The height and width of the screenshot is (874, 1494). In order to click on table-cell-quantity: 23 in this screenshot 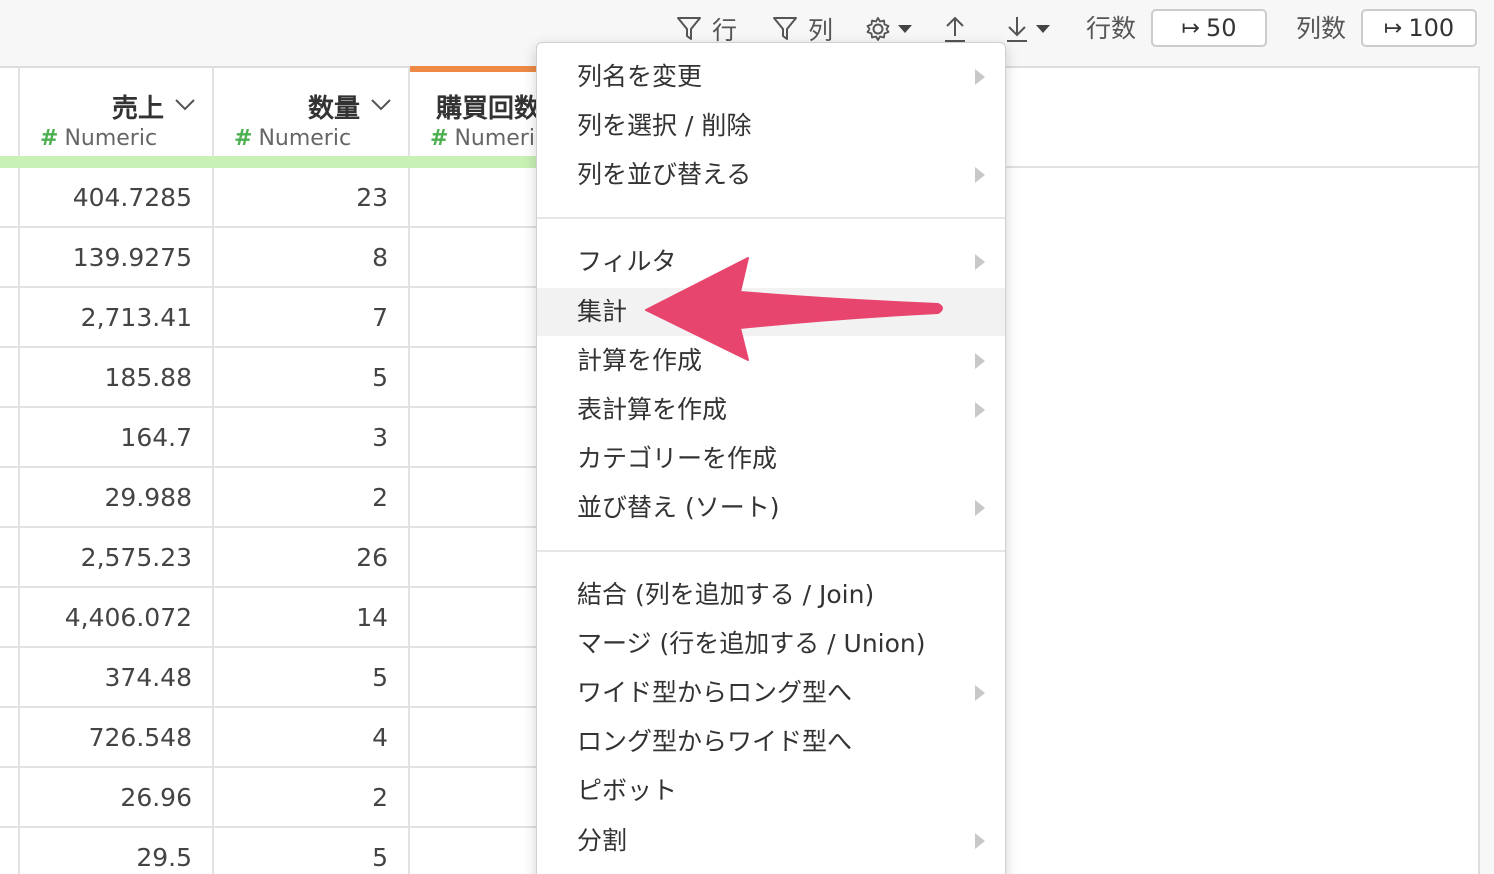, I will do `click(312, 197)`.